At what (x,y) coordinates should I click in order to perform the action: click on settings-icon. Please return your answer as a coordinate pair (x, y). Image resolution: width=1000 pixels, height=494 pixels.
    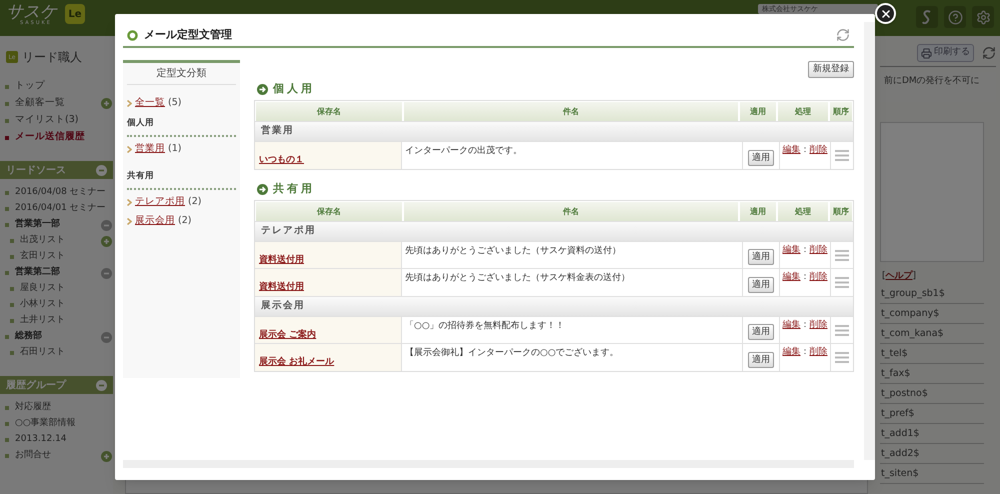
    Looking at the image, I should click on (983, 17).